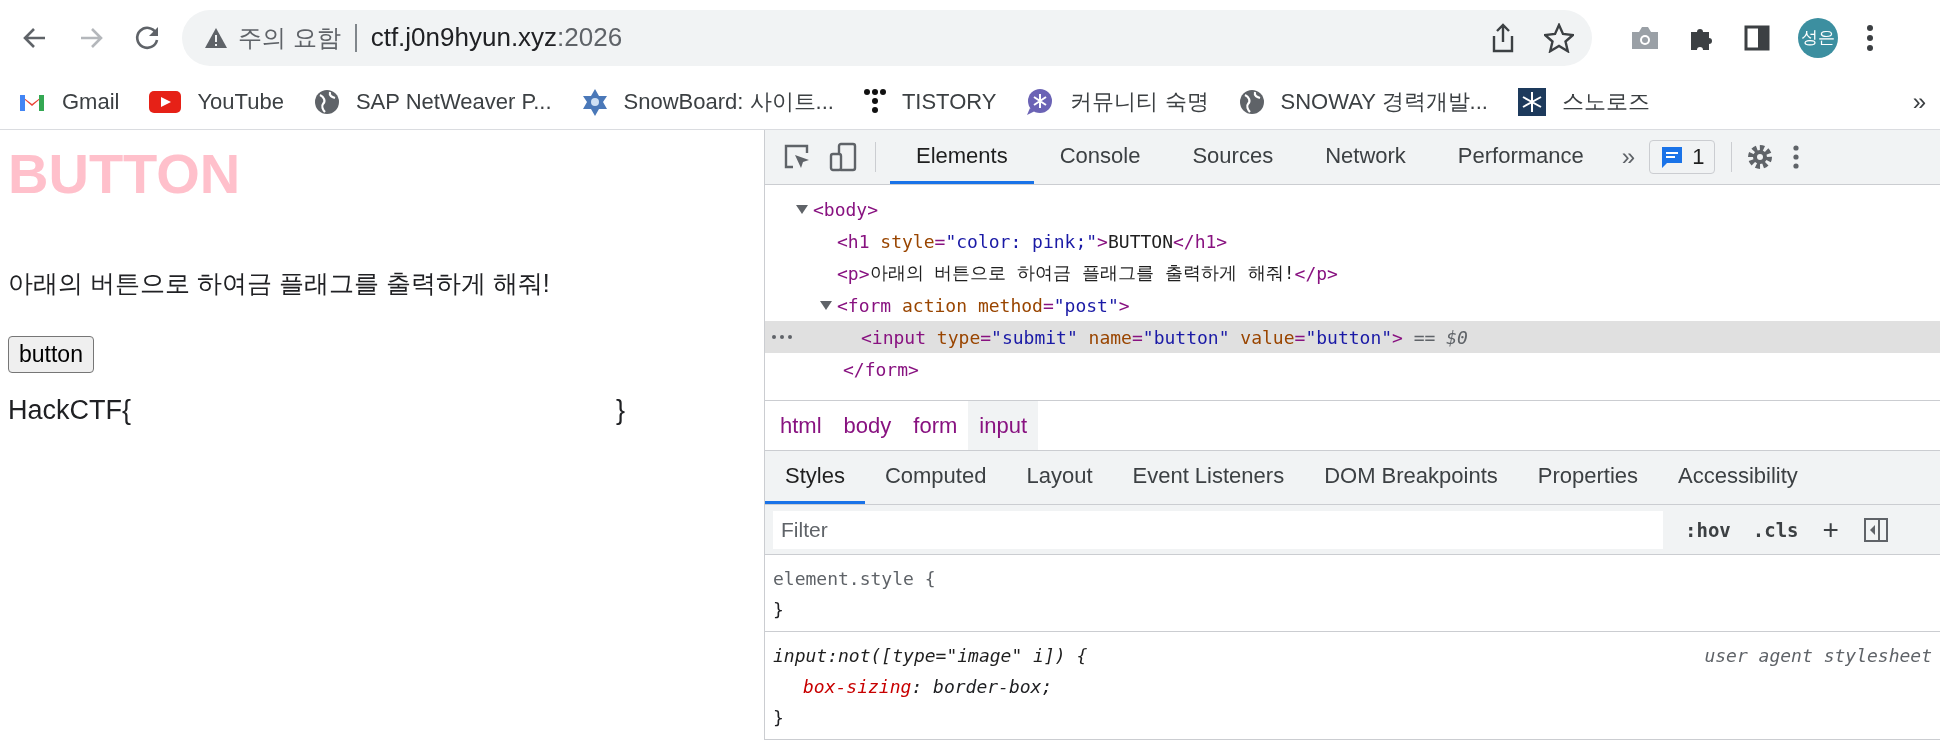 The image size is (1940, 740). What do you see at coordinates (1531, 102) in the screenshot?
I see `snowflake-icon` at bounding box center [1531, 102].